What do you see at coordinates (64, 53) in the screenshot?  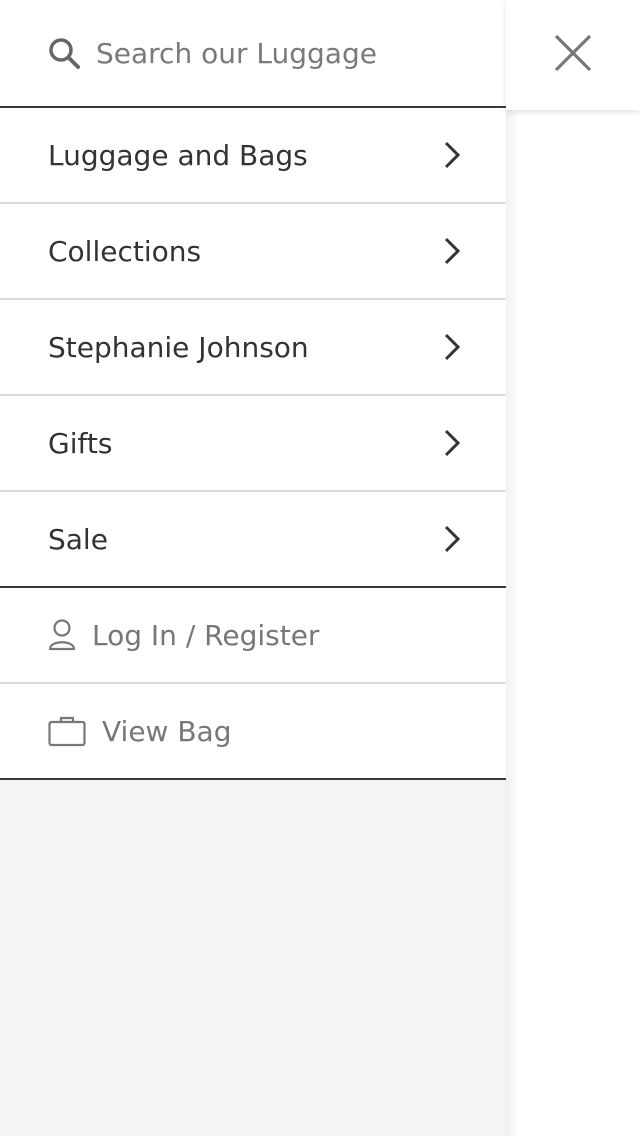 I see `search-icon` at bounding box center [64, 53].